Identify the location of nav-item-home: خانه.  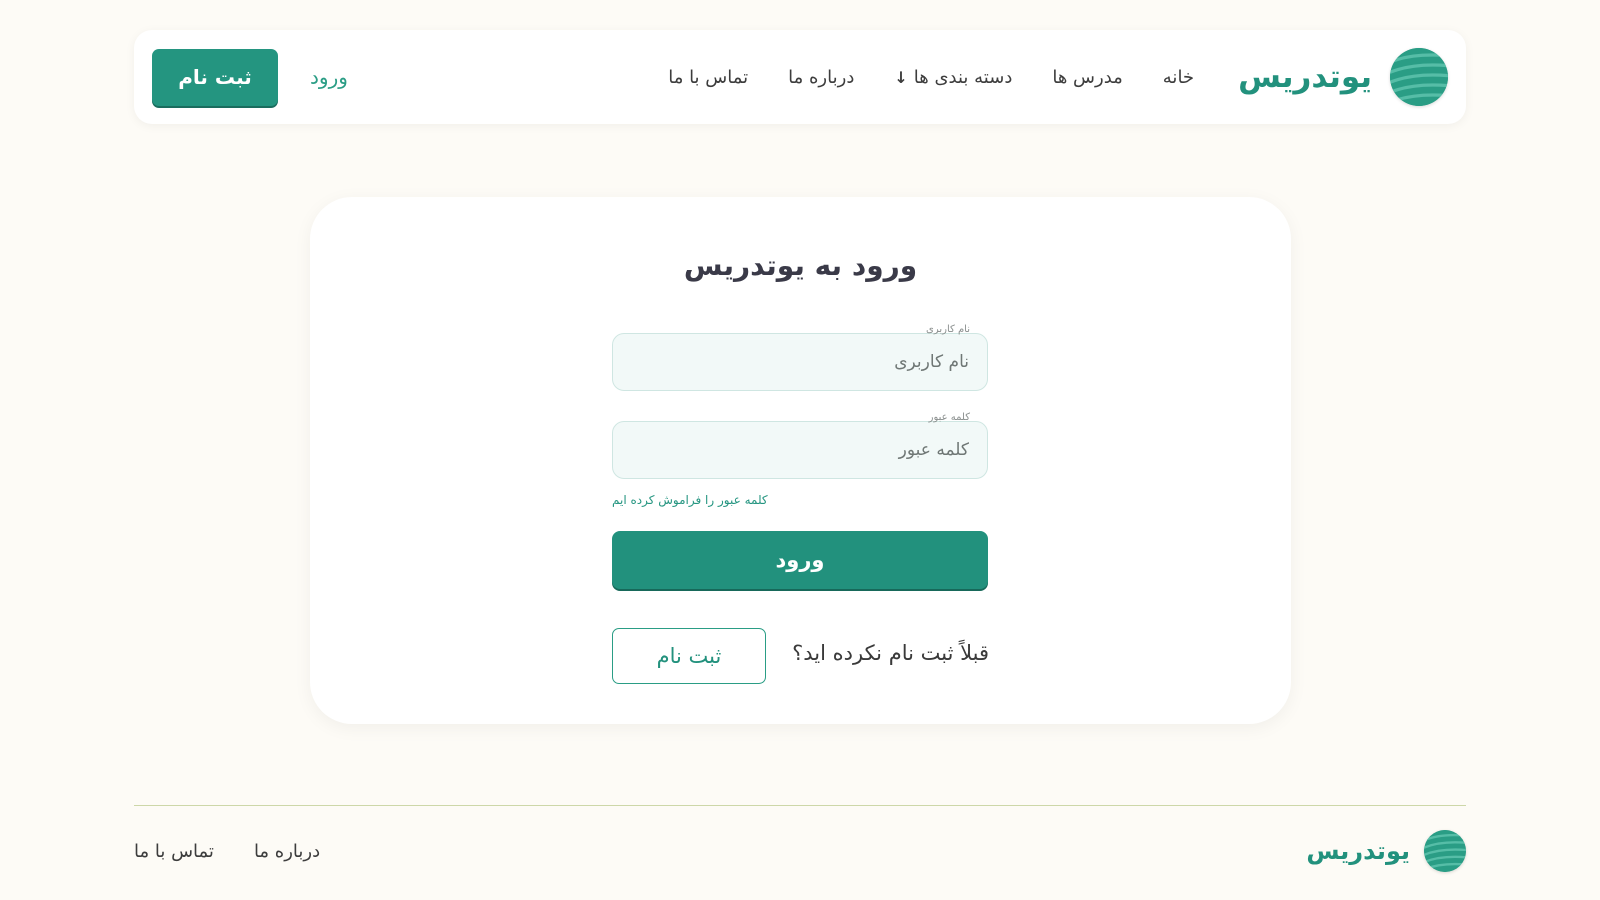
(1178, 77).